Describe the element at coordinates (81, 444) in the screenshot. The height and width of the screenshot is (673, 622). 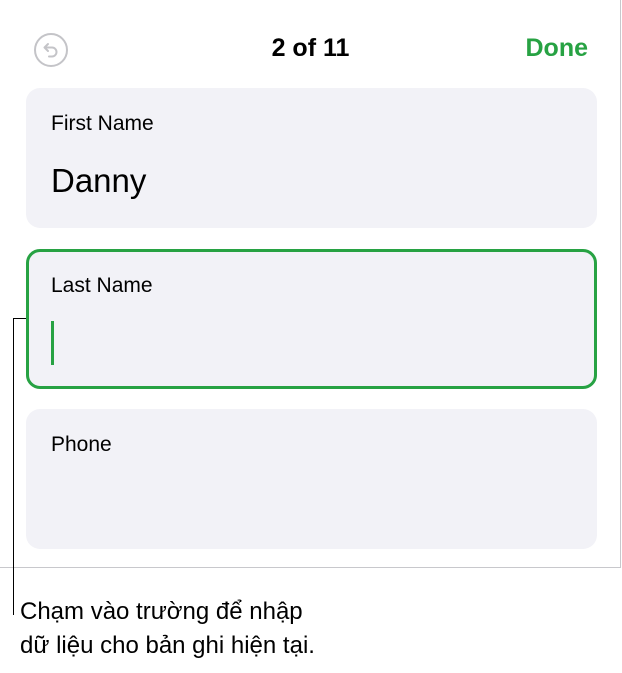
I see `phone-label: Phone` at that location.